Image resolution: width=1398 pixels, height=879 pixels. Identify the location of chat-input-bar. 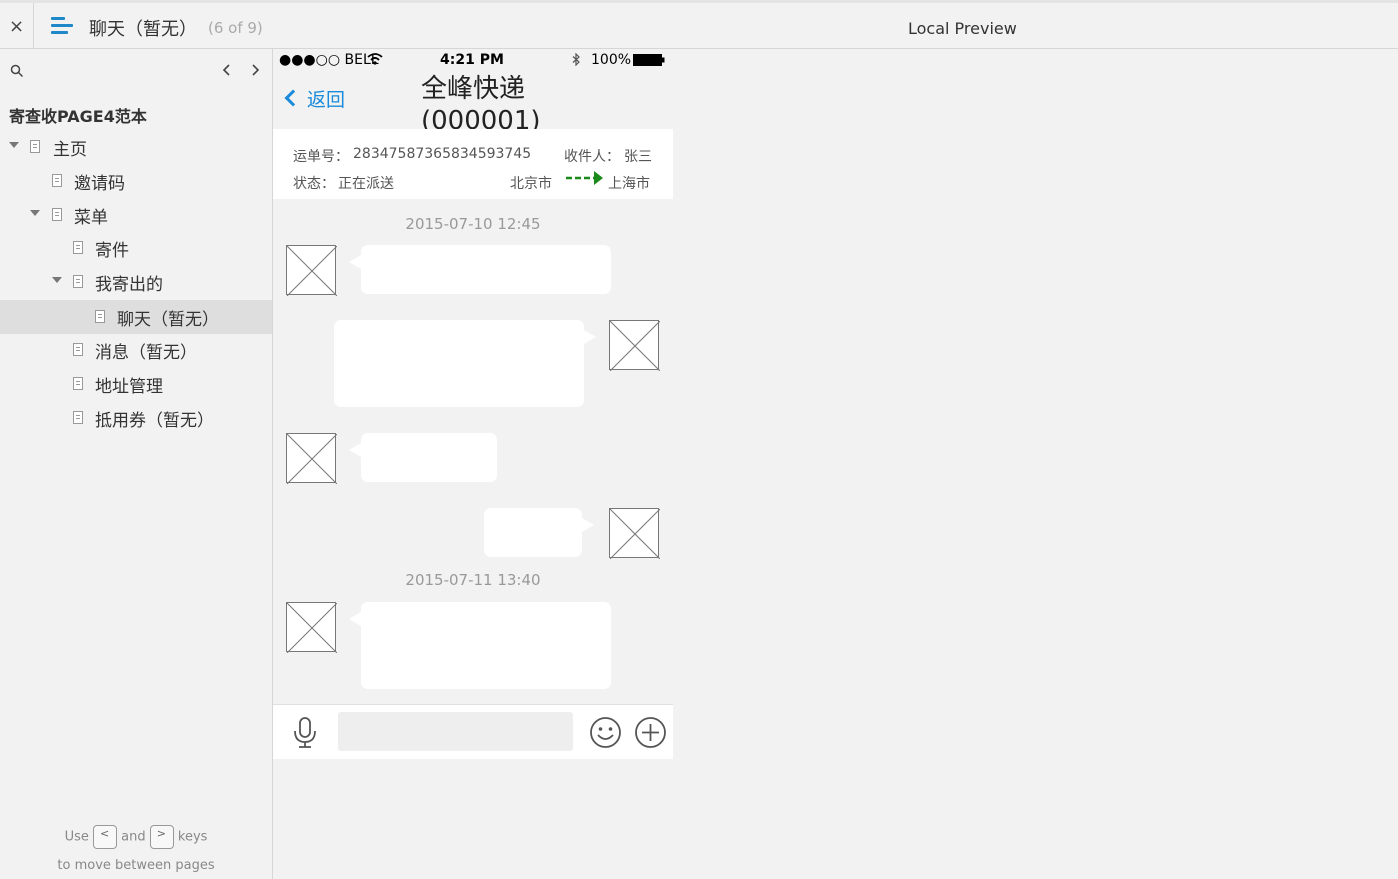
(473, 731).